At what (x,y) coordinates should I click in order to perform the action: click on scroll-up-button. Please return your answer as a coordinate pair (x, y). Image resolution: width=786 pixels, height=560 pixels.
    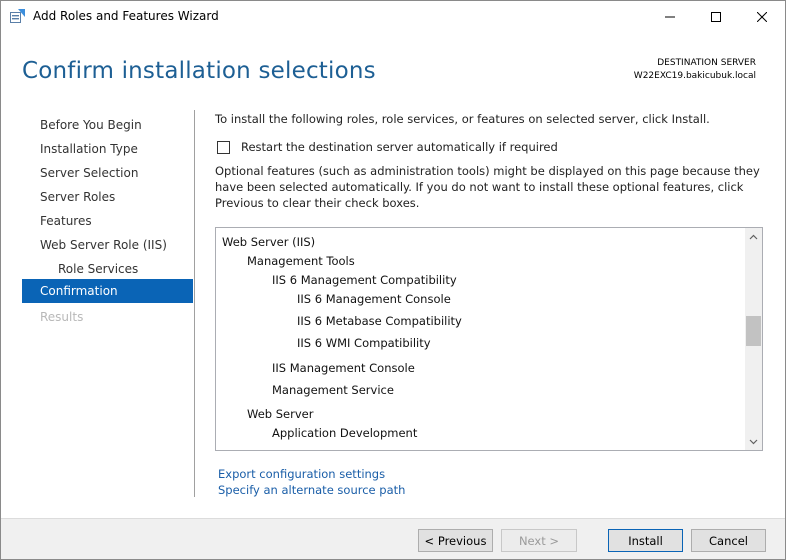
    Looking at the image, I should click on (753, 236).